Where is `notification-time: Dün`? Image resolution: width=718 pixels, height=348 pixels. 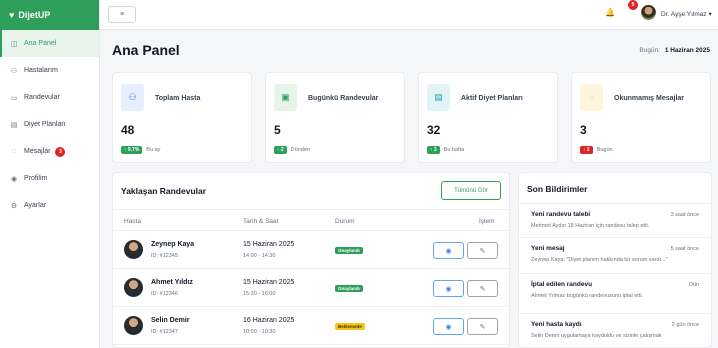 notification-time: Dün is located at coordinates (693, 285).